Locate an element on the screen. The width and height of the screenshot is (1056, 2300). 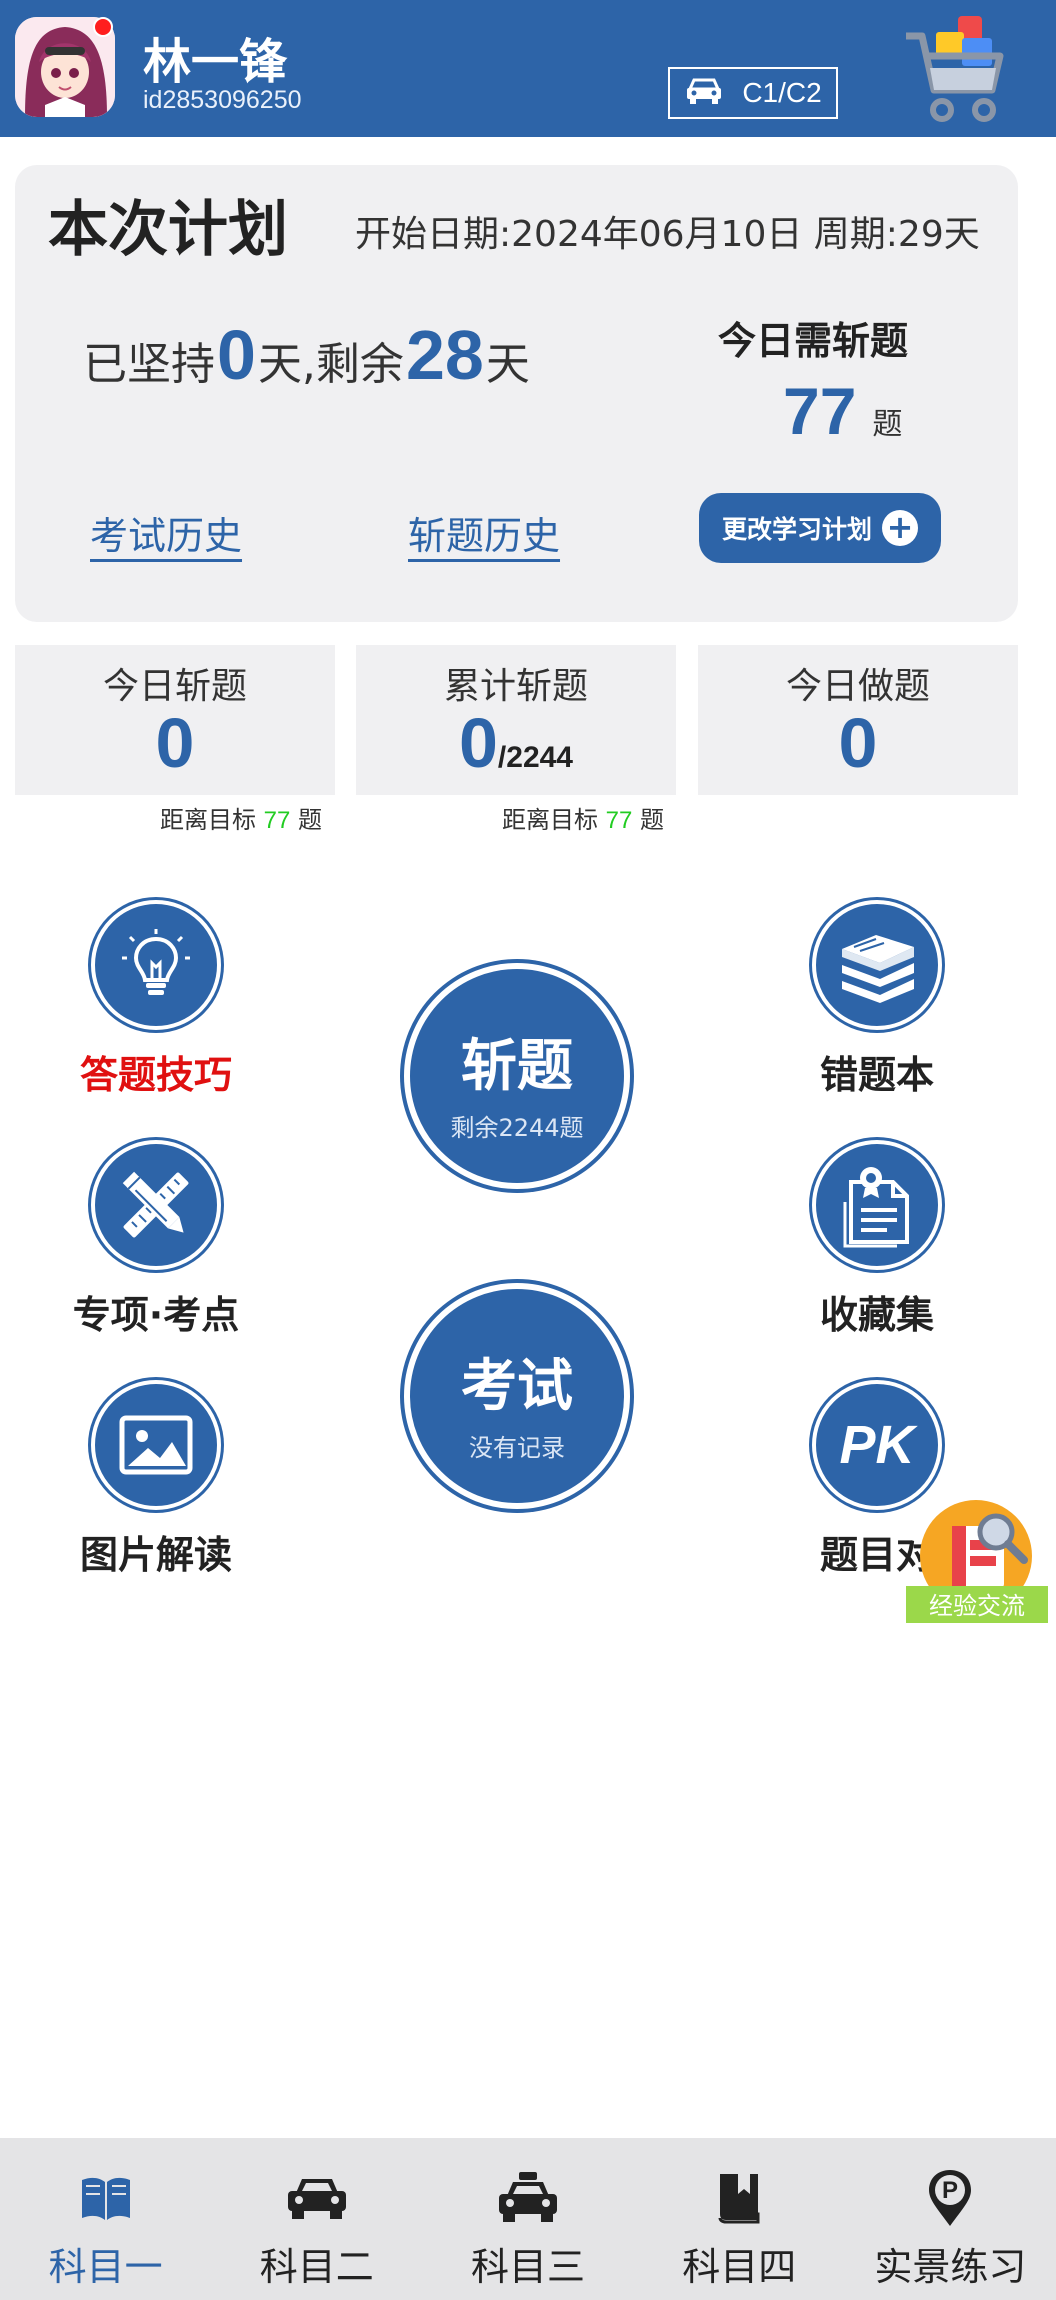
slay-title: 斩题 is located at coordinates (517, 1066).